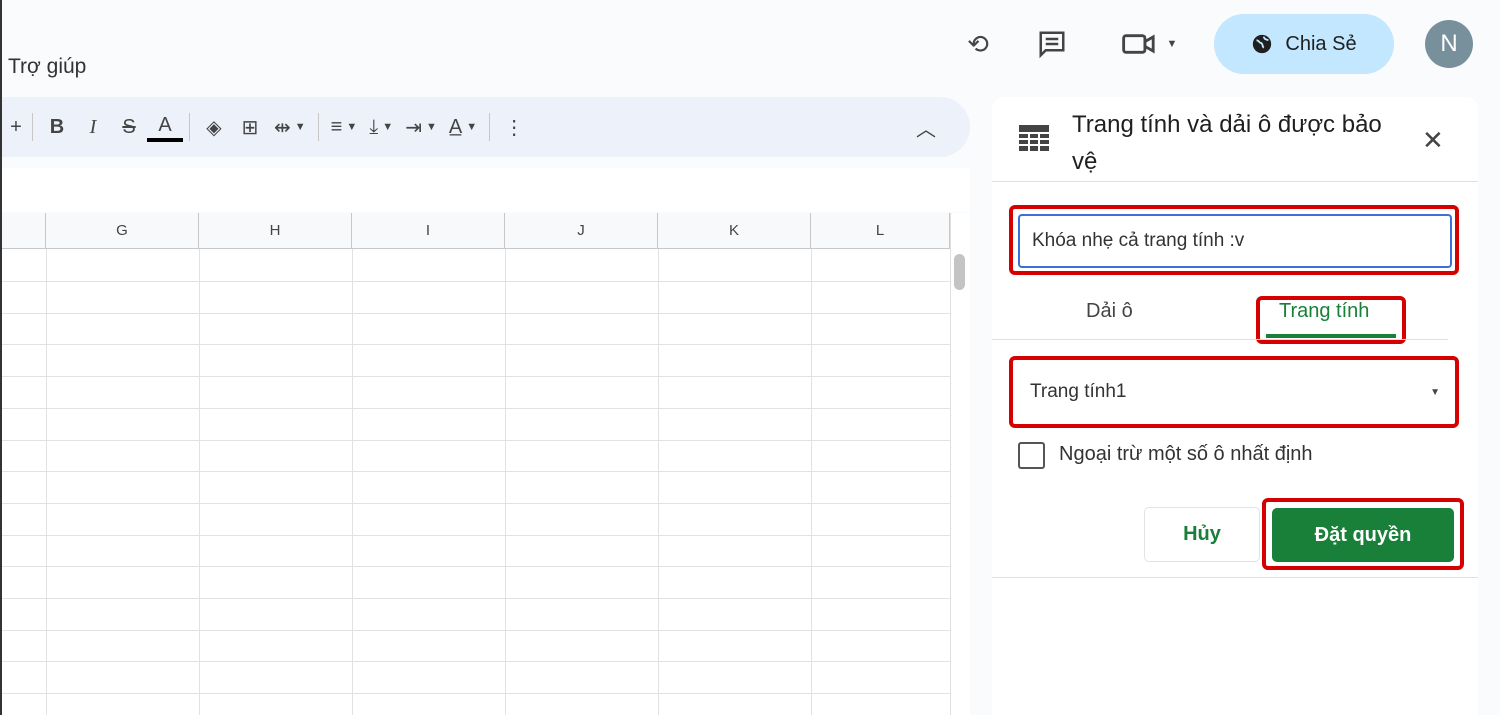 The width and height of the screenshot is (1500, 715). I want to click on column-header: H, so click(275, 231).